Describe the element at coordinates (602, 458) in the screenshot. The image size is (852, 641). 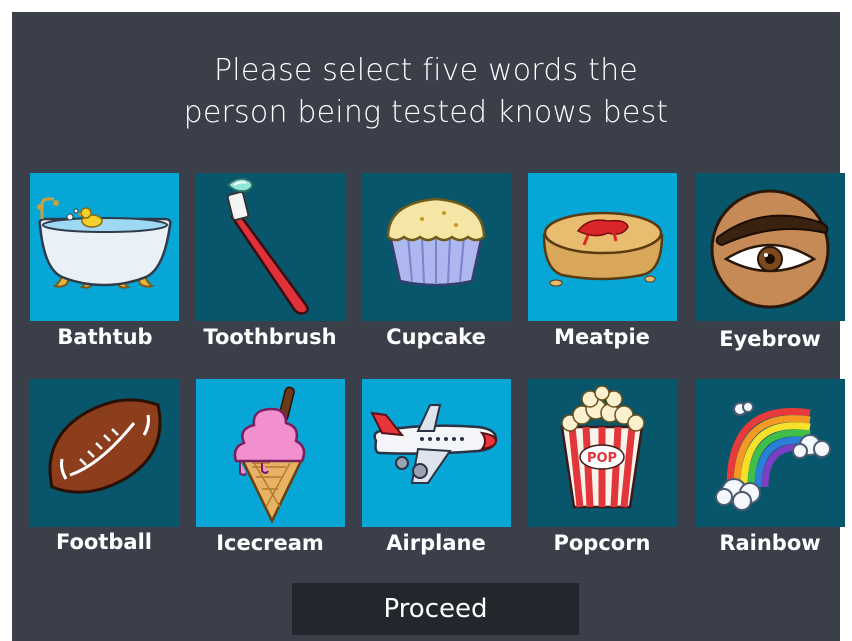
I see `svg-text: POP` at that location.